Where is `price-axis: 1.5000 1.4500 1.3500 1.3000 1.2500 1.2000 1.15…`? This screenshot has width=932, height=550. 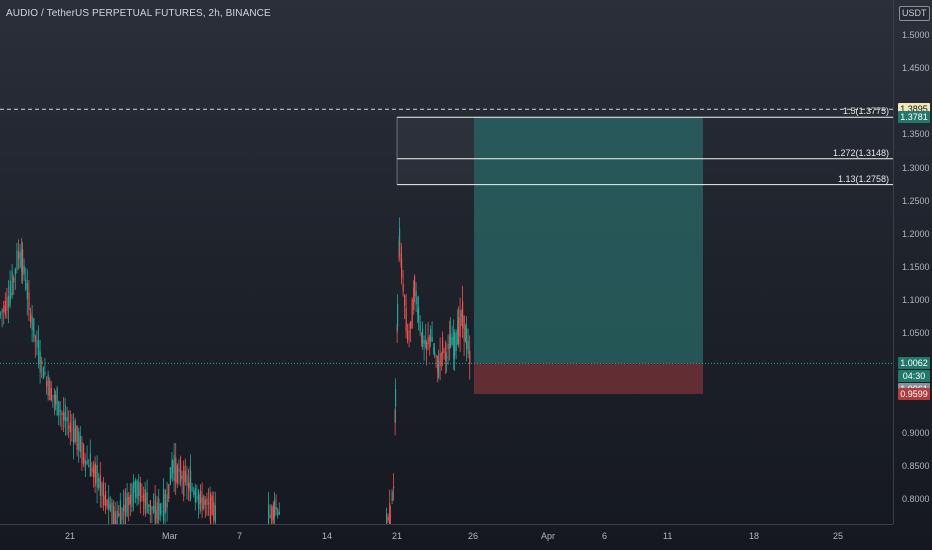
price-axis: 1.5000 1.4500 1.3500 1.3000 1.2500 1.2000 1.15… is located at coordinates (912, 262).